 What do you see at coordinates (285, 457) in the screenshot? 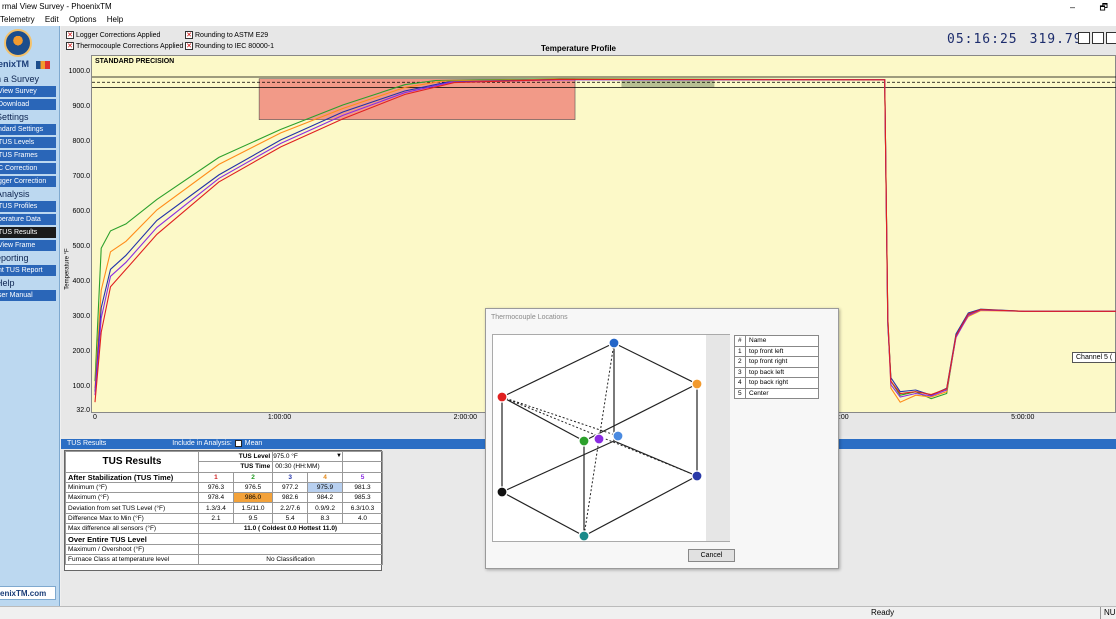
I see `tus-level-value: 975.0 °F` at bounding box center [285, 457].